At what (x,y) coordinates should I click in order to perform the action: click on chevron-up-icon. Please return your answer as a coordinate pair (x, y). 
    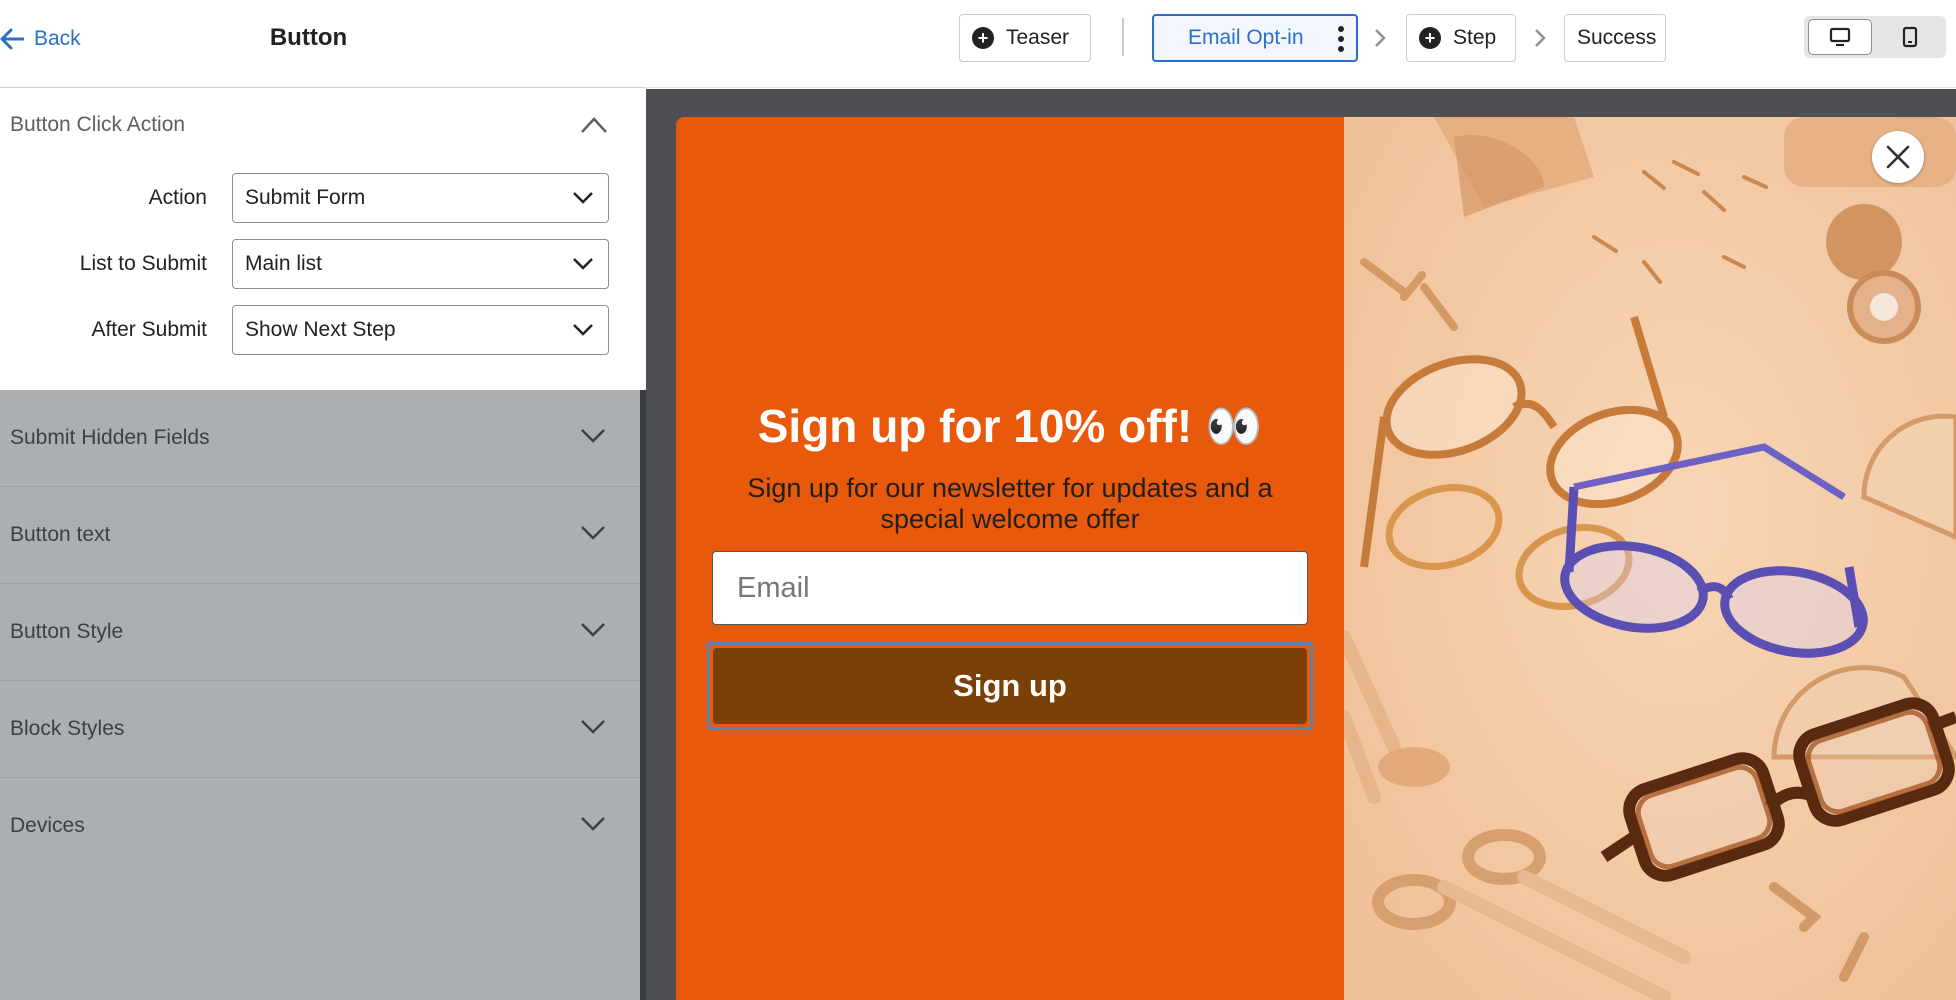
    Looking at the image, I should click on (594, 125).